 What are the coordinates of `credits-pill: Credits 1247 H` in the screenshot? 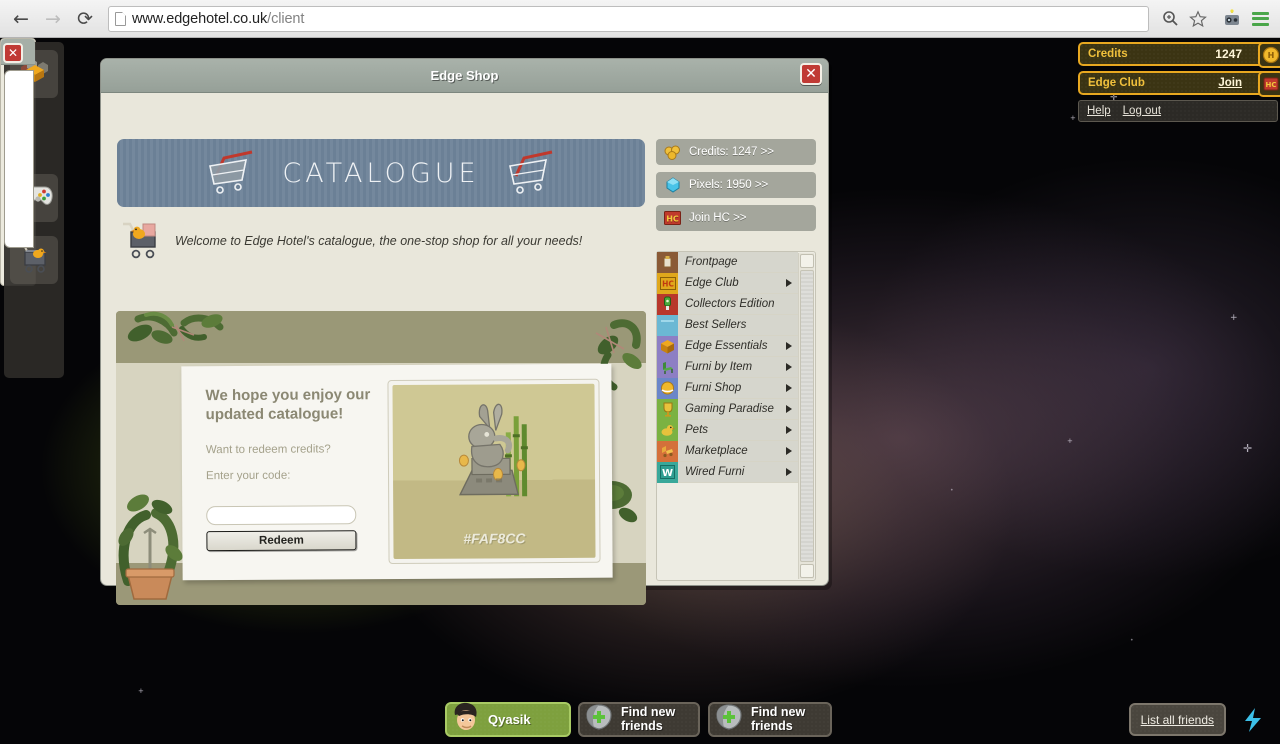 It's located at (1179, 55).